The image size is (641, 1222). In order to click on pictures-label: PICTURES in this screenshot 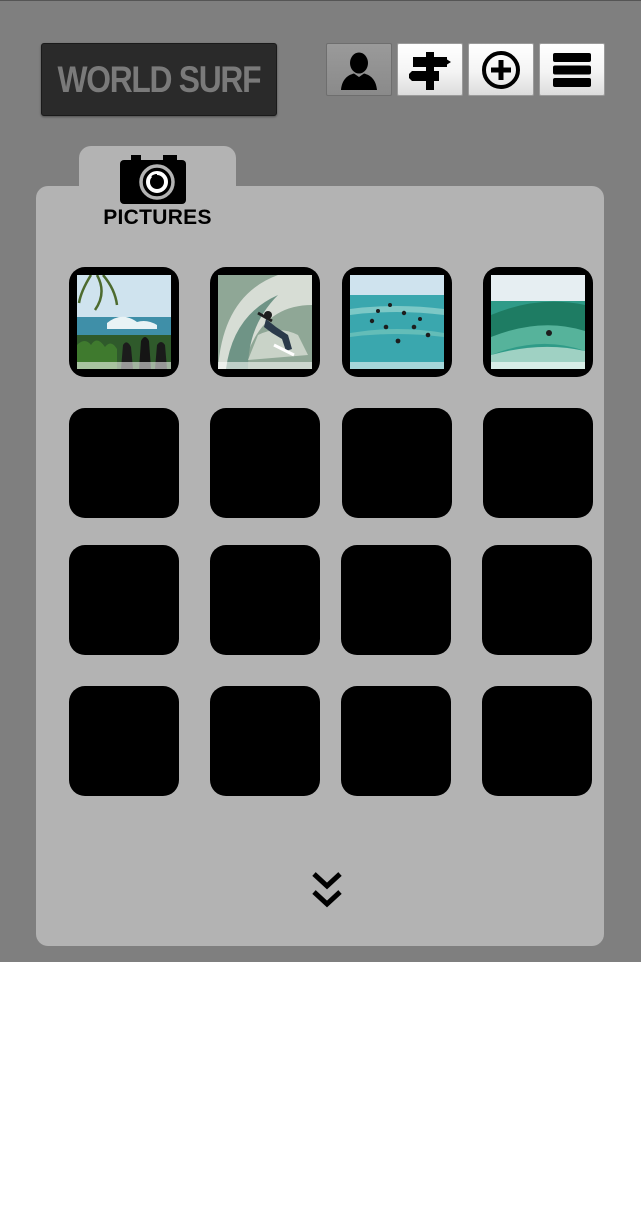, I will do `click(157, 217)`.